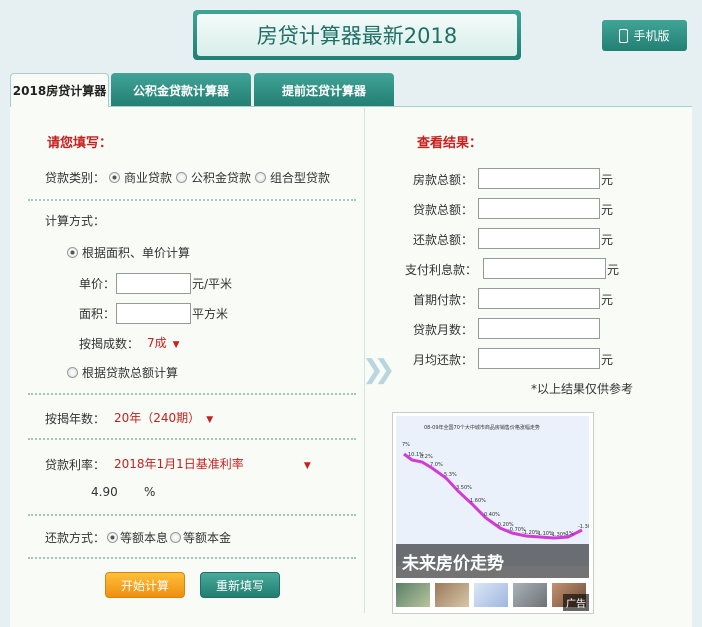 Image resolution: width=702 pixels, height=627 pixels. What do you see at coordinates (179, 464) in the screenshot?
I see `rate-select-value: 2018年1月1日基准利率` at bounding box center [179, 464].